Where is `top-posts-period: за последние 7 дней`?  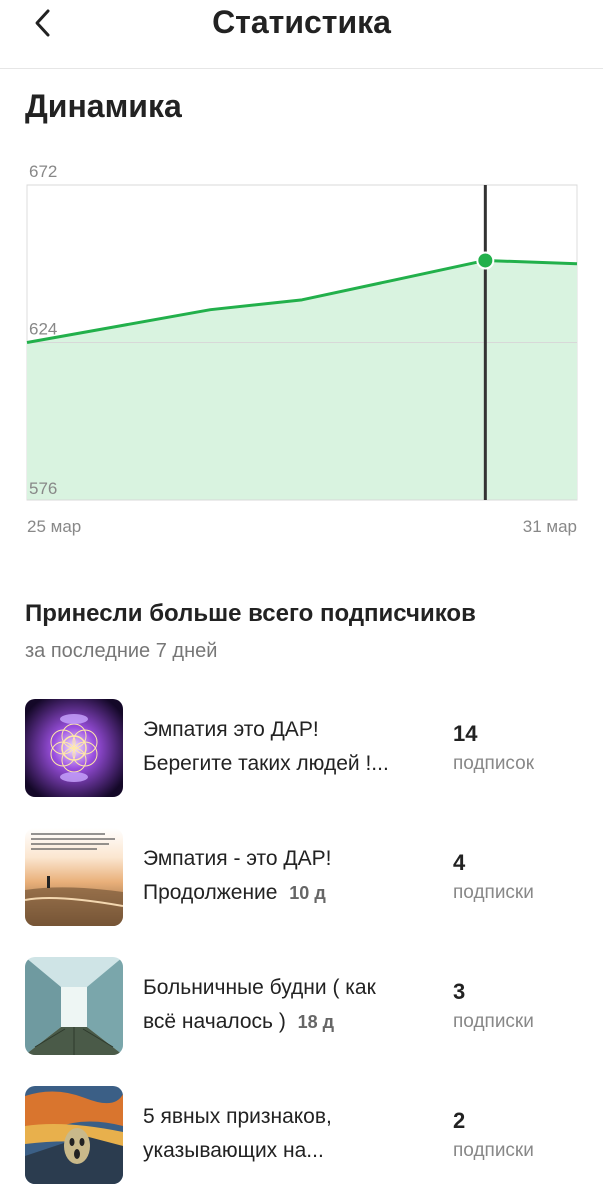 top-posts-period: за последние 7 дней is located at coordinates (121, 651).